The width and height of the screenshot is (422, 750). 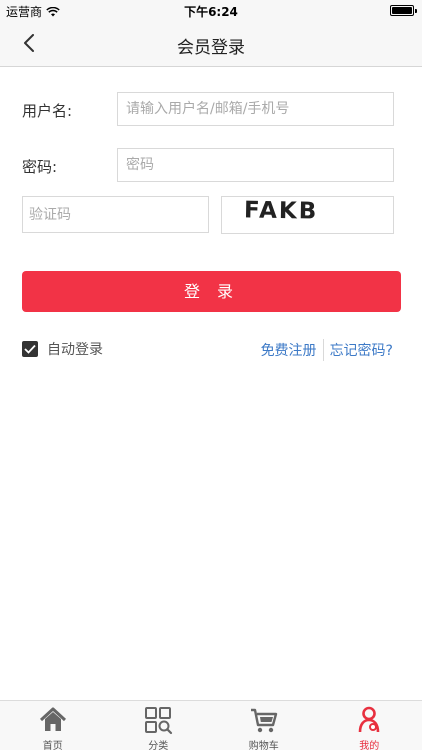 What do you see at coordinates (52, 745) in the screenshot?
I see `tab-home-label: 首页` at bounding box center [52, 745].